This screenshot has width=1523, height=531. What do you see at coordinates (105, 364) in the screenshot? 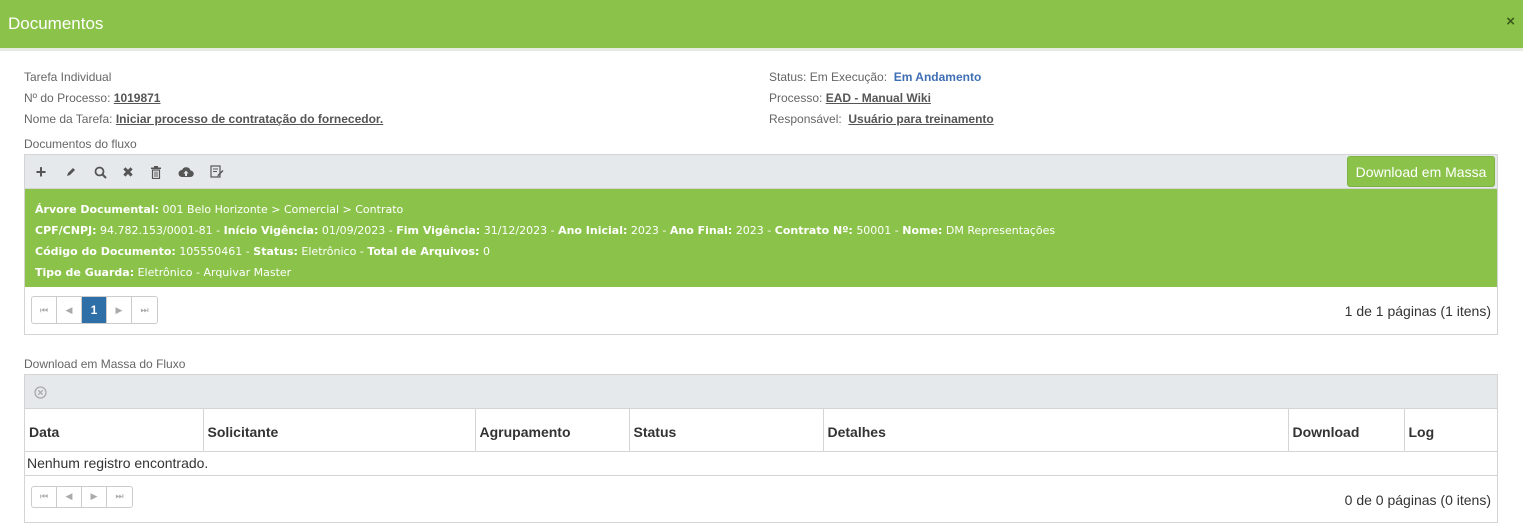
I see `mass-download-label: Download em Massa do Fluxo` at bounding box center [105, 364].